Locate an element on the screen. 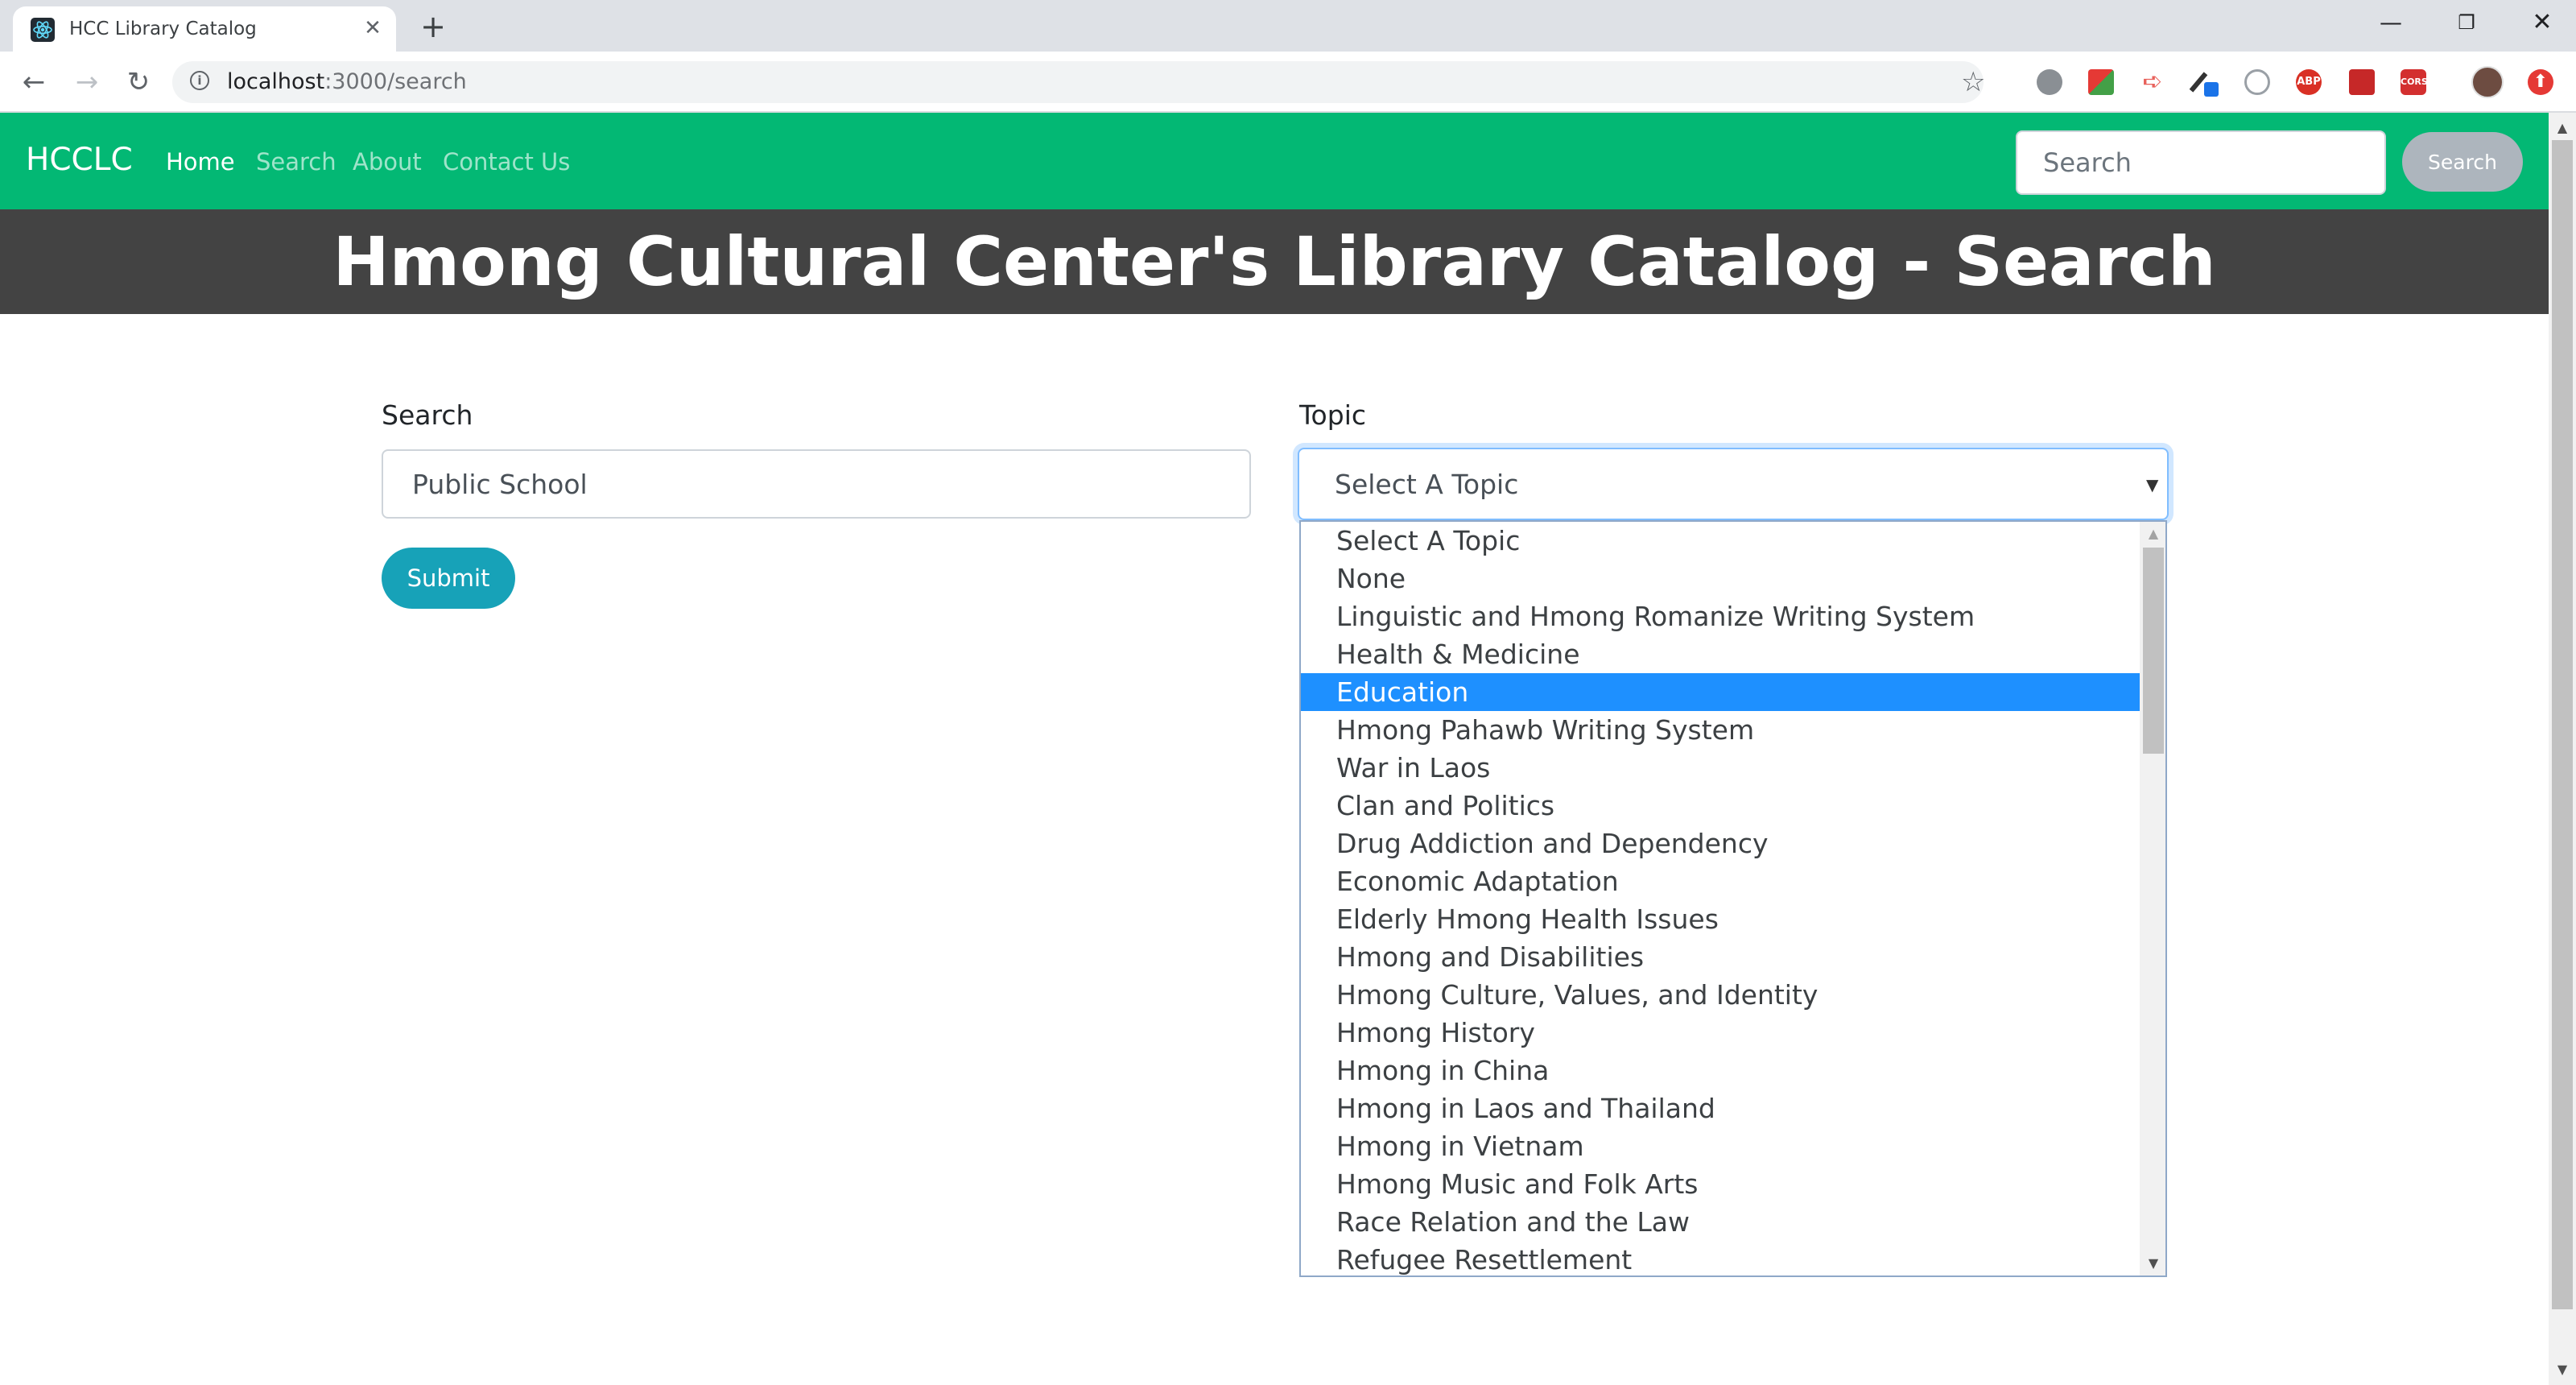  extension-share-icon: ➪ is located at coordinates (2152, 82).